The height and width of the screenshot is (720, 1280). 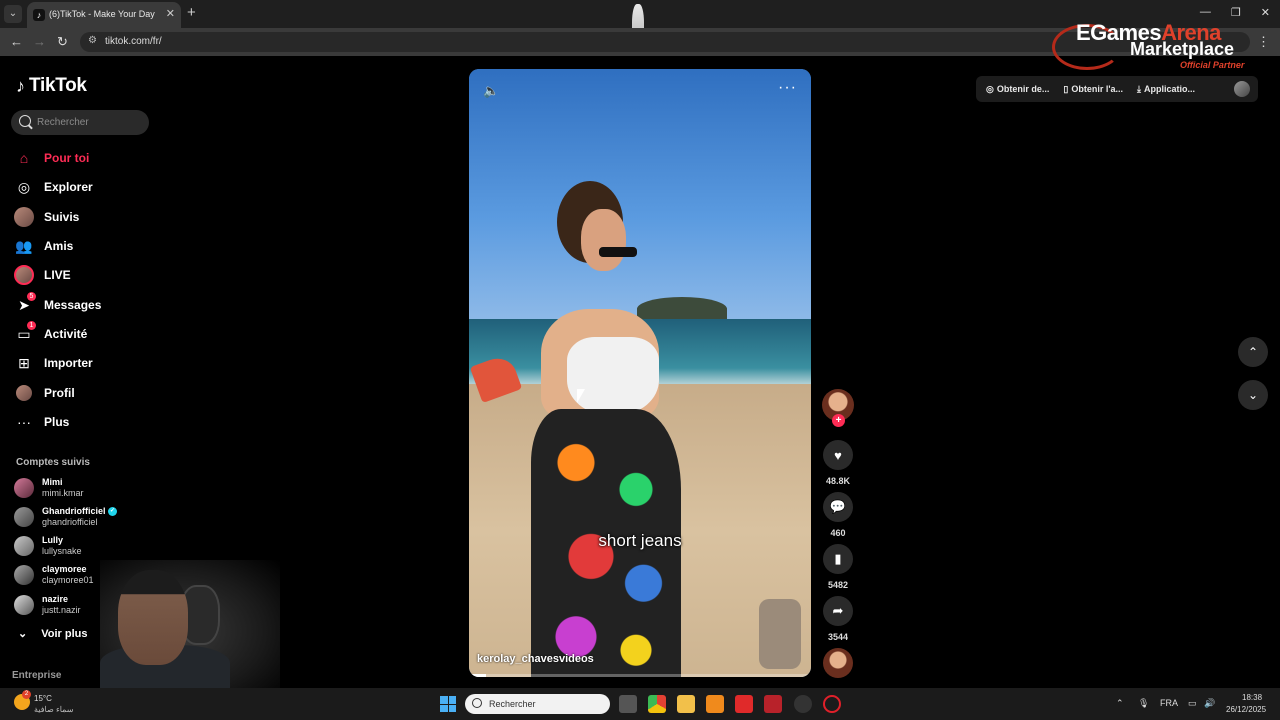 I want to click on tiktok-logo: ♪ TikTok, so click(x=51, y=86).